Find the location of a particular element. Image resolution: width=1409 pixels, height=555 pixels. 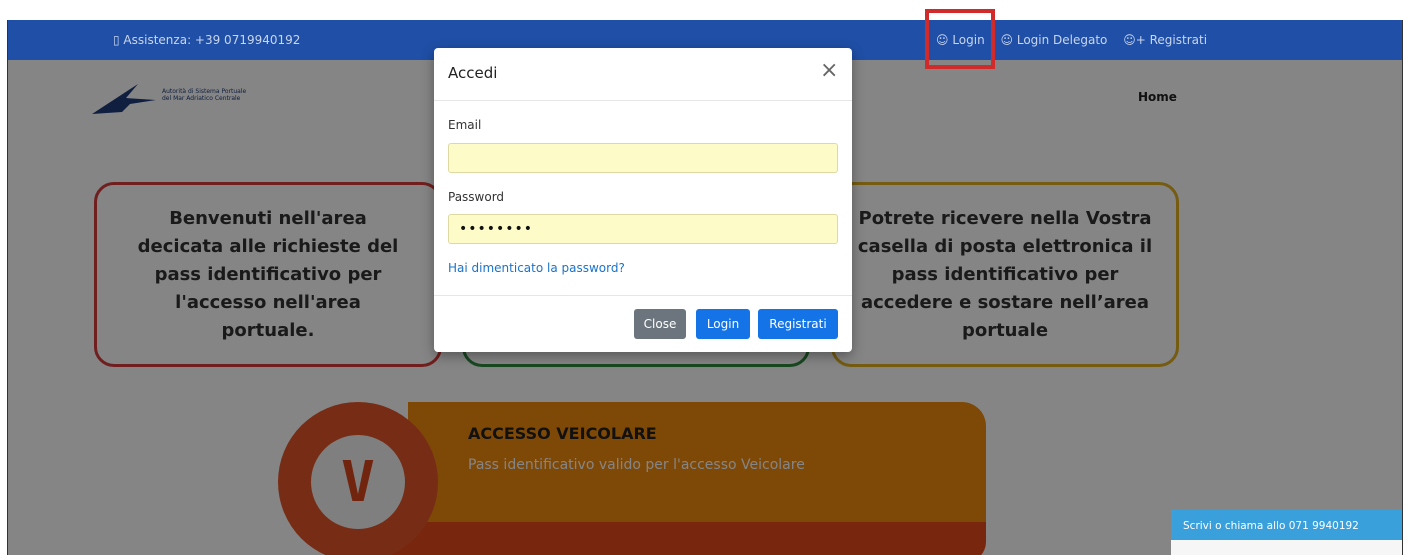

chat-widget-header: Scrivi o chiama allo 071 9940192 is located at coordinates (1286, 525).